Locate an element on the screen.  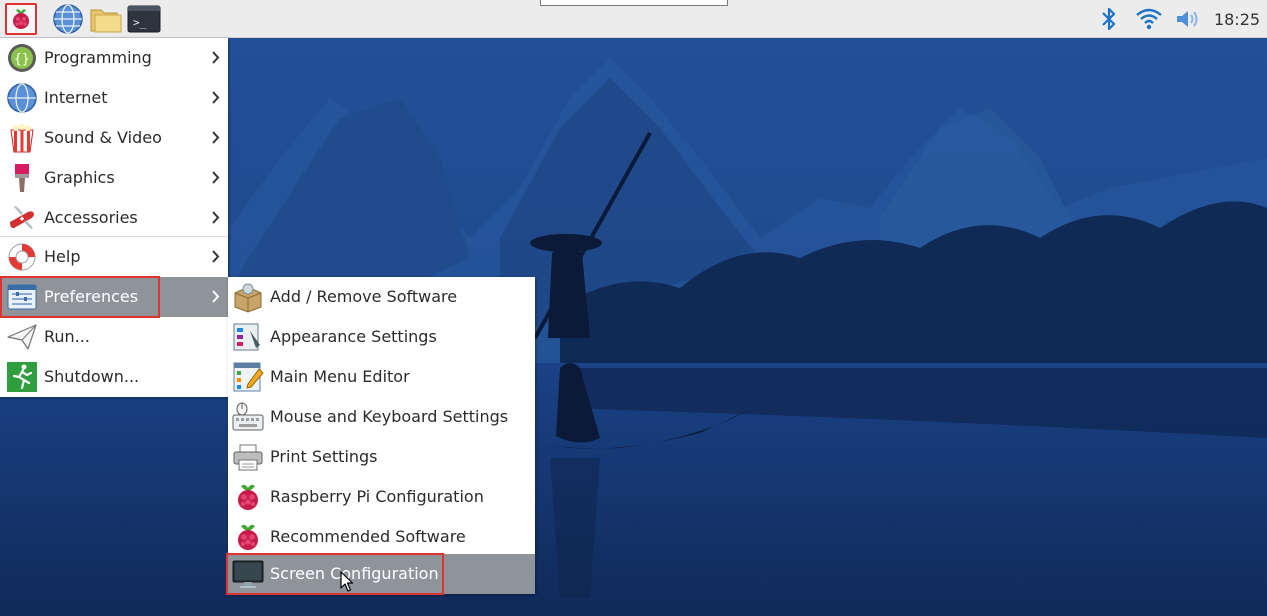
menu-item-label: Sound & Video is located at coordinates (103, 137).